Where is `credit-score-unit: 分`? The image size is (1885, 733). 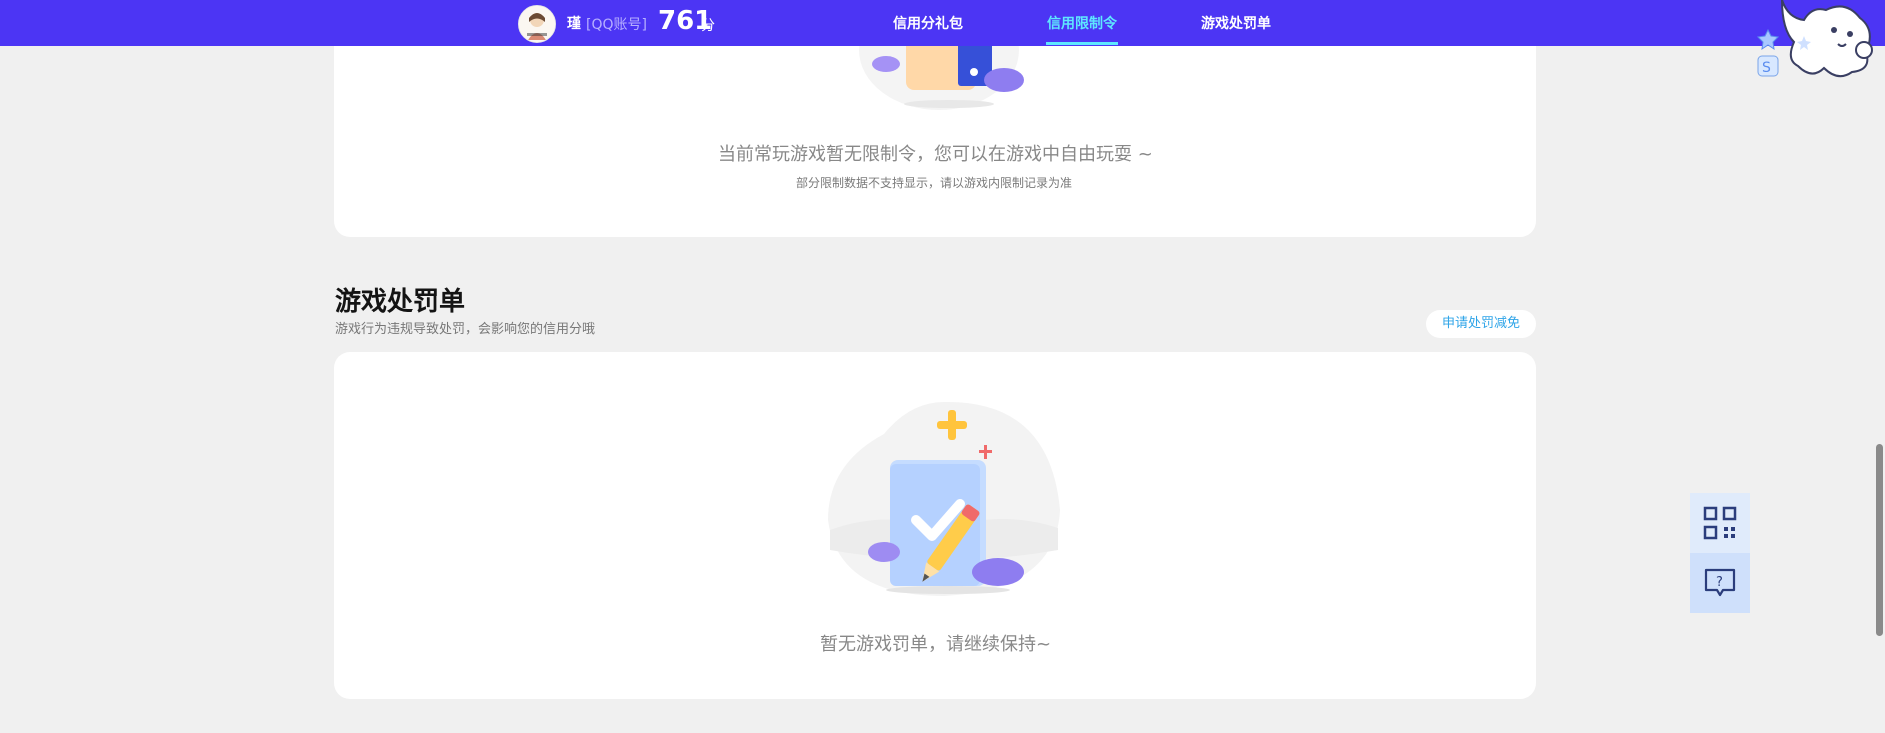
credit-score-unit: 分 is located at coordinates (708, 26).